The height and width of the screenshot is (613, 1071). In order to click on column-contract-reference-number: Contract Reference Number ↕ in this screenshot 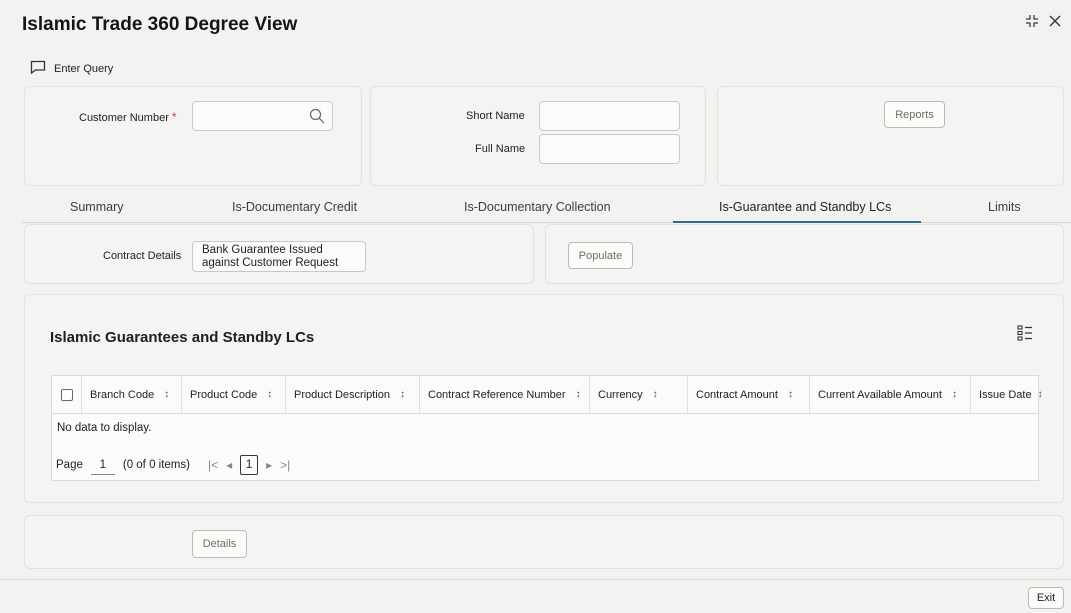, I will do `click(505, 394)`.